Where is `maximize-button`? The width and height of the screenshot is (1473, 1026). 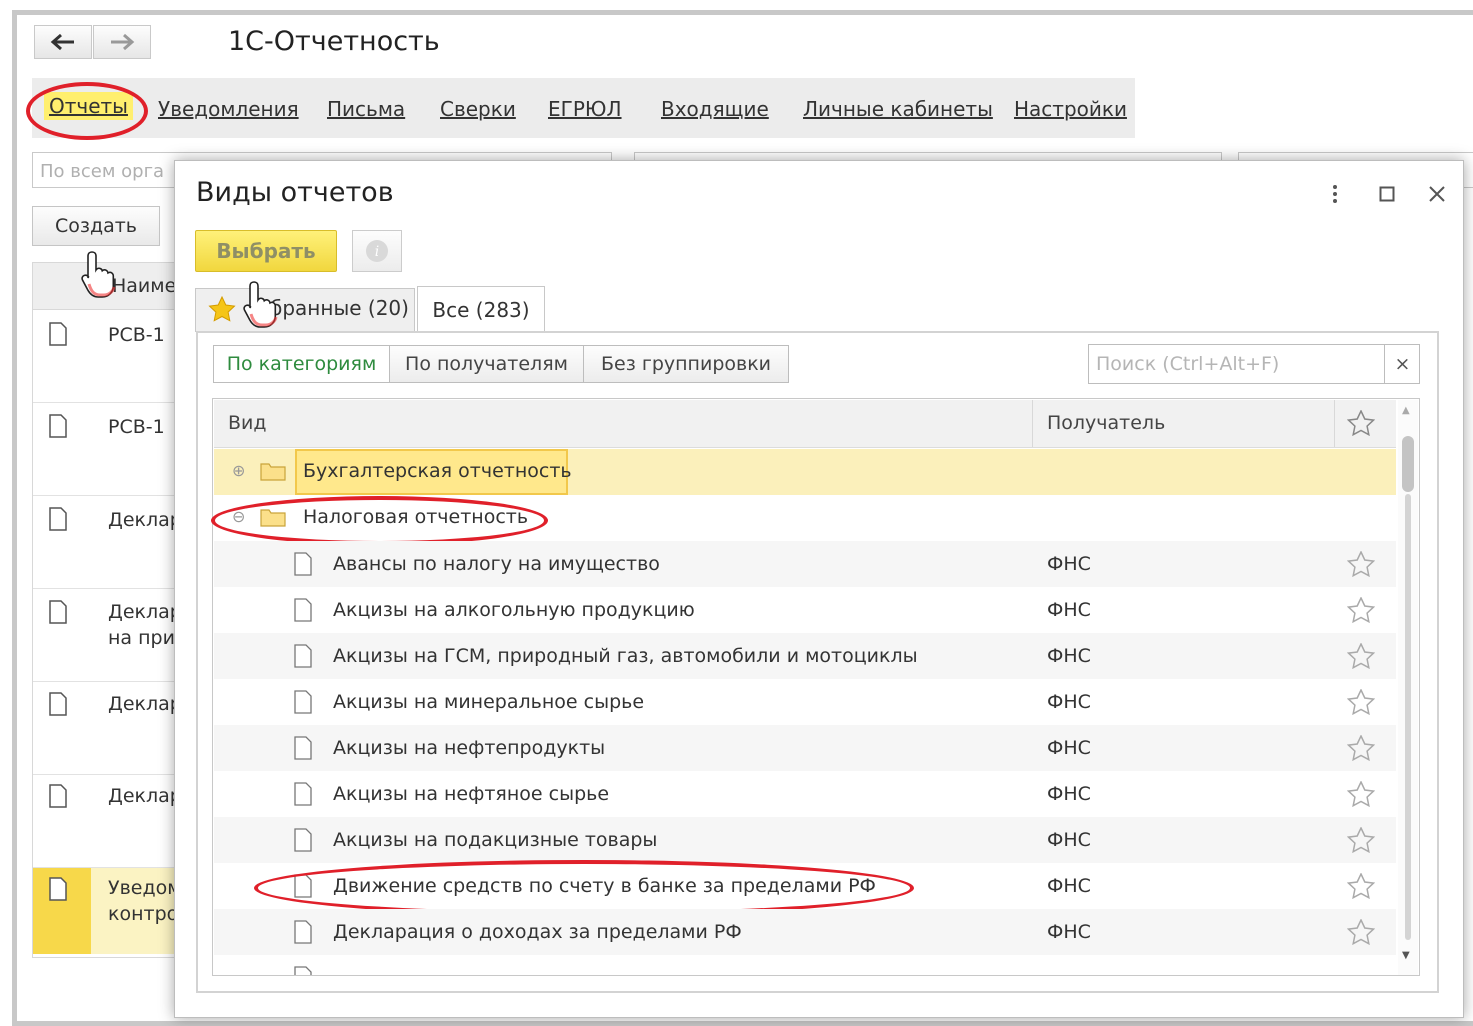 maximize-button is located at coordinates (1387, 194).